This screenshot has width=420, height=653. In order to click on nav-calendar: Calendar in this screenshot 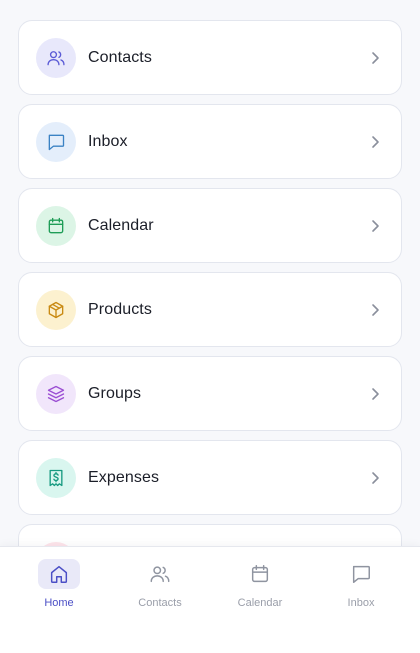, I will do `click(260, 584)`.